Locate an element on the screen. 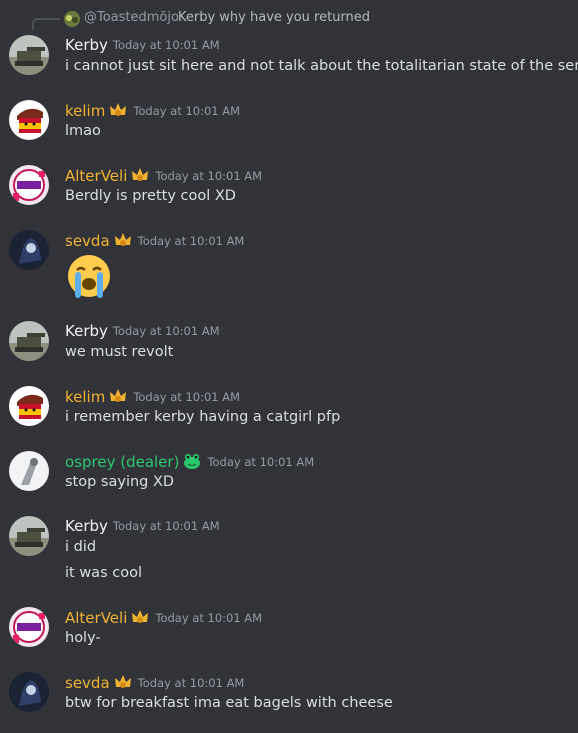  message-text: i remember kerby having a catgirl pfp is located at coordinates (203, 417).